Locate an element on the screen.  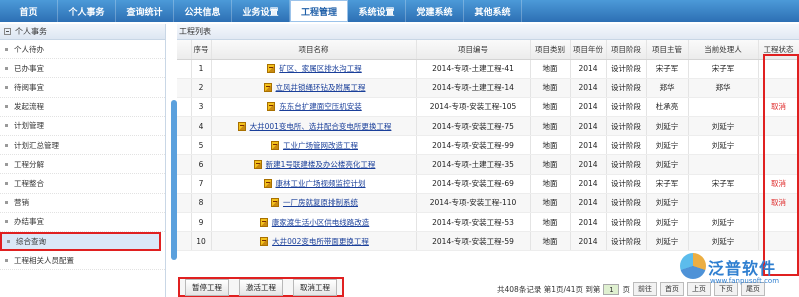
watermark-title: 泛普软件 is located at coordinates (742, 268).